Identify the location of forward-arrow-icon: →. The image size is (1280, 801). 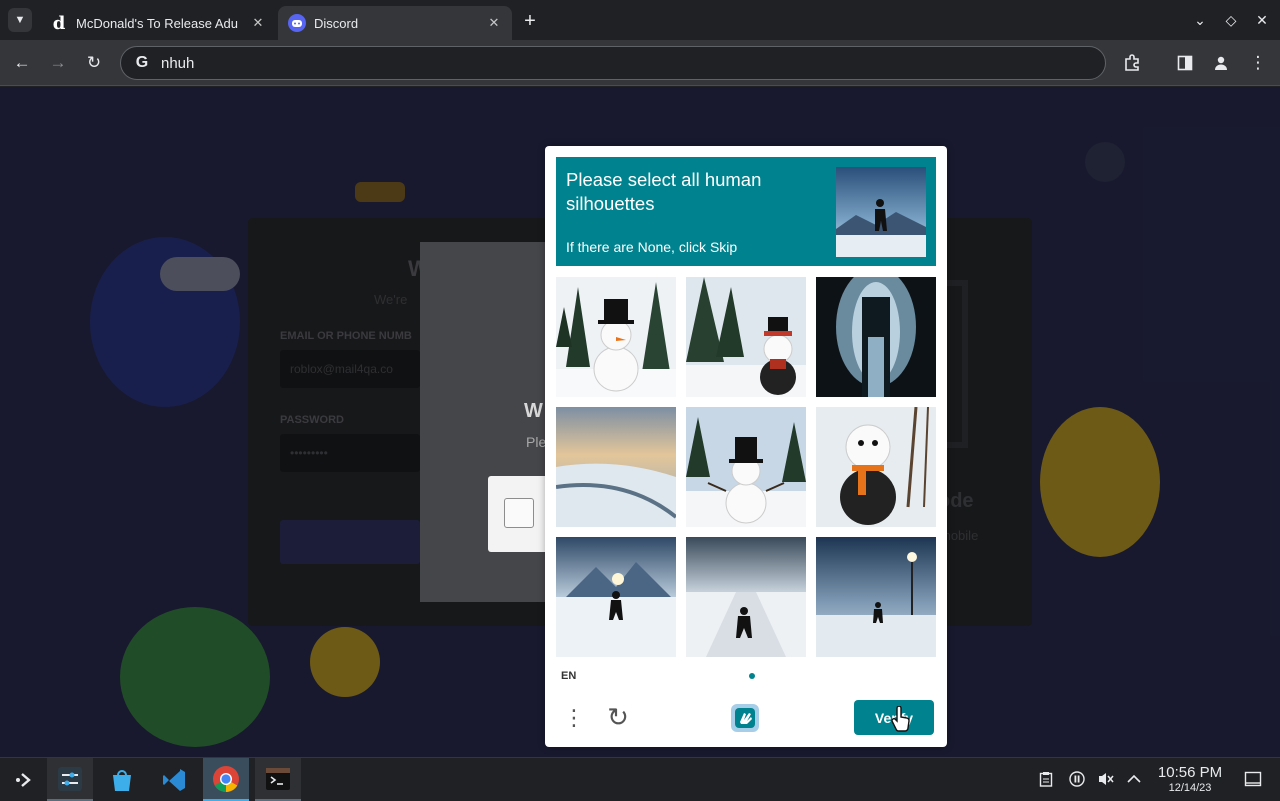
(58, 63).